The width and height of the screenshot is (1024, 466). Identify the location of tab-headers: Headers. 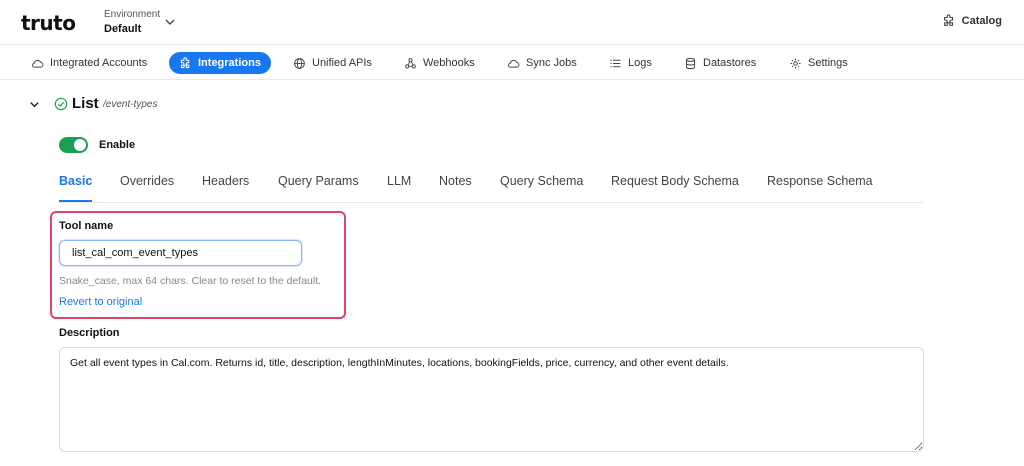
(225, 181).